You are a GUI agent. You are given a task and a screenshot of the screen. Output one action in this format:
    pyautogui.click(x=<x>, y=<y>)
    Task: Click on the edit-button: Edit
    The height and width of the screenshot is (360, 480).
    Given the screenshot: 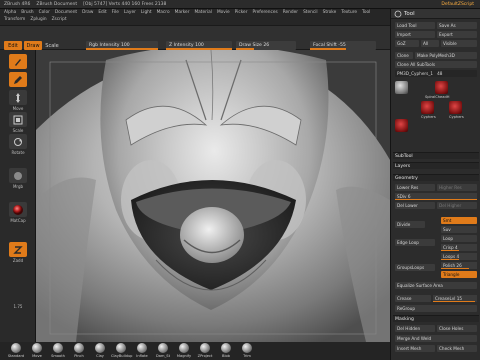 What is the action you would take?
    pyautogui.click(x=13, y=45)
    